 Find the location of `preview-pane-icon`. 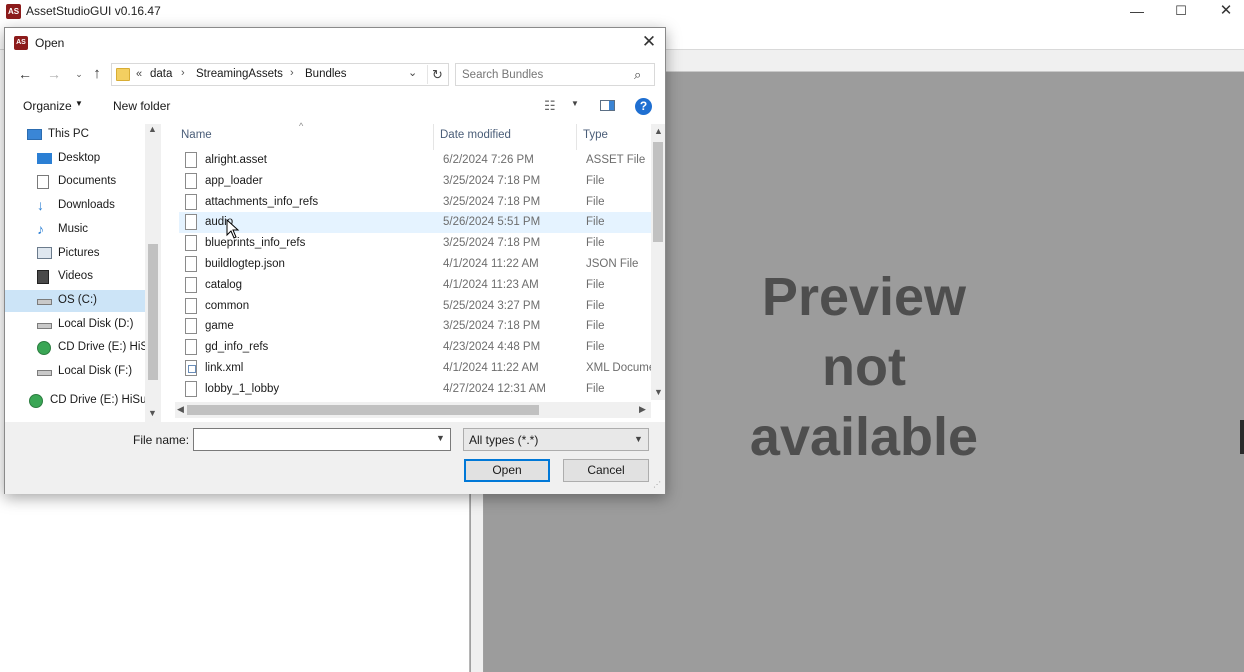

preview-pane-icon is located at coordinates (607, 105).